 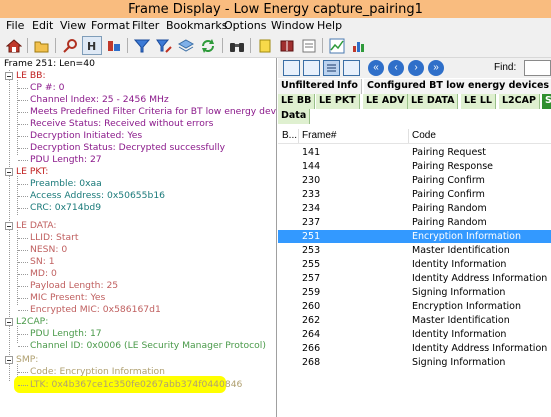 What do you see at coordinates (196, 25) in the screenshot?
I see `menu-bookmarks: Bookmarks` at bounding box center [196, 25].